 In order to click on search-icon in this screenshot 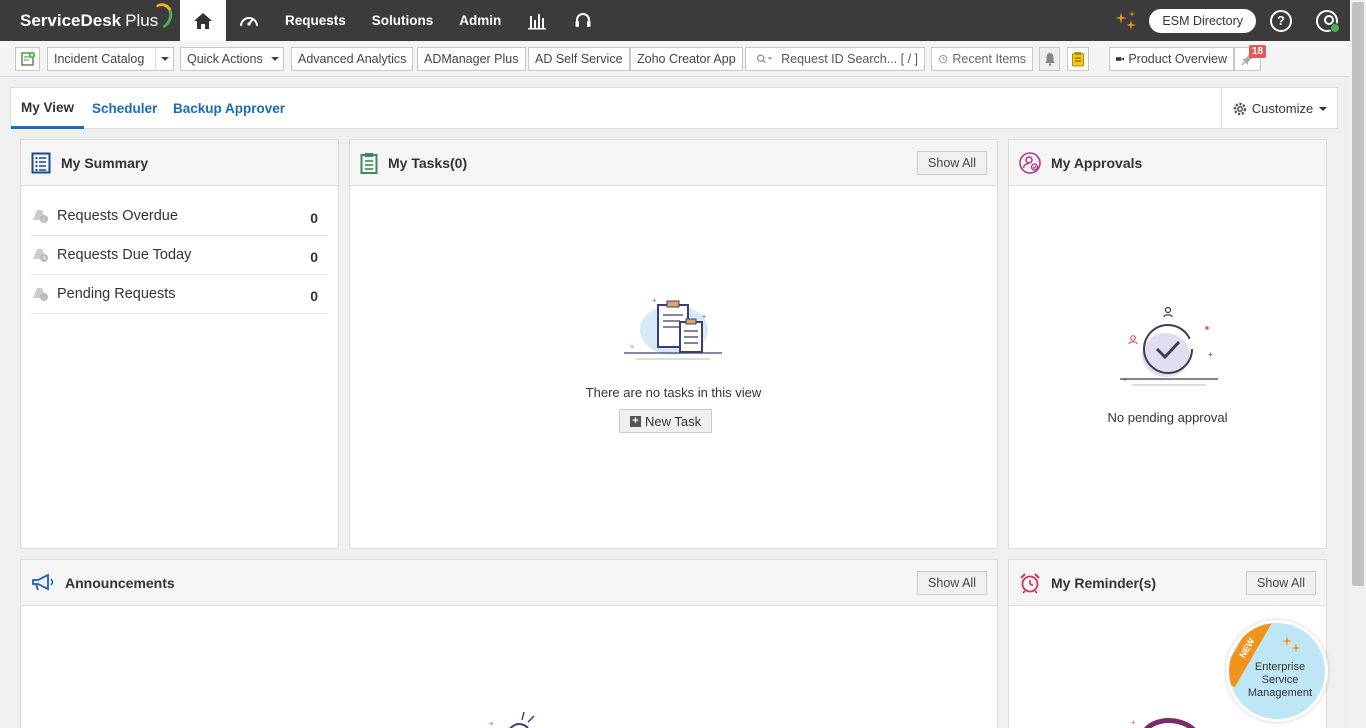, I will do `click(764, 59)`.